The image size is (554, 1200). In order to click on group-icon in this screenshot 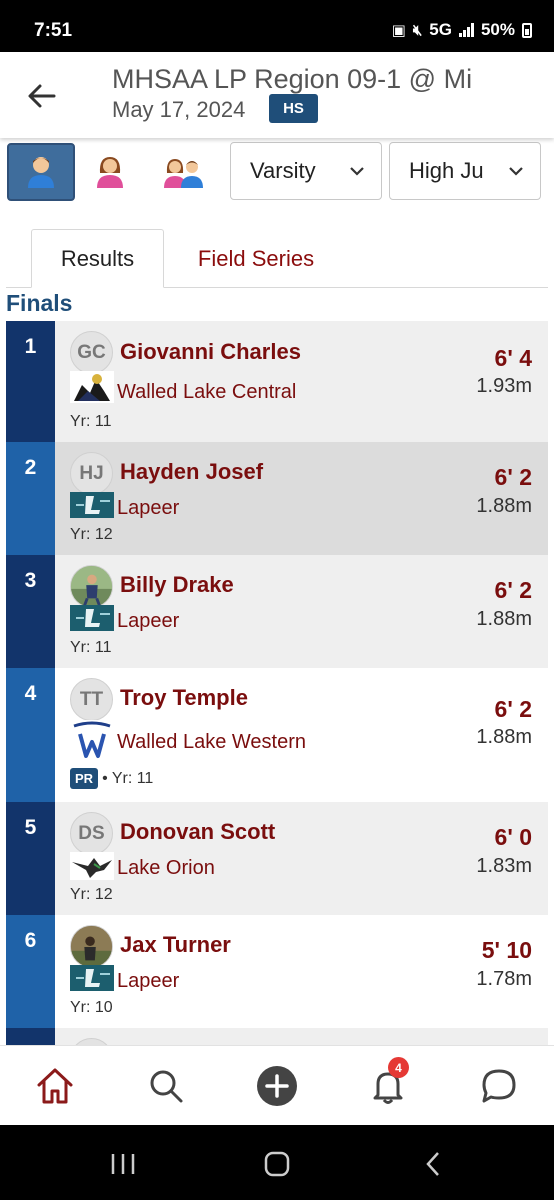, I will do `click(183, 173)`.